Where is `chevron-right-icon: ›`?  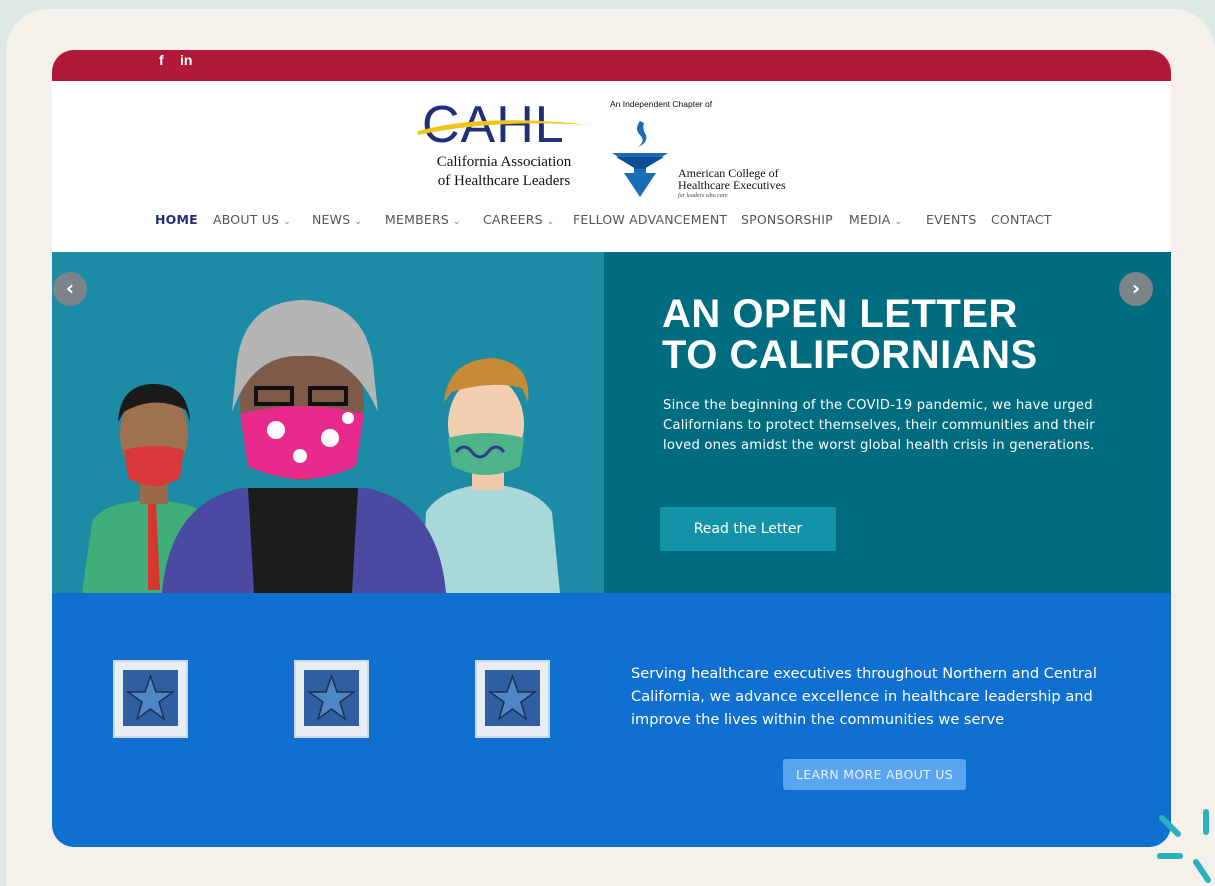
chevron-right-icon: › is located at coordinates (1136, 289).